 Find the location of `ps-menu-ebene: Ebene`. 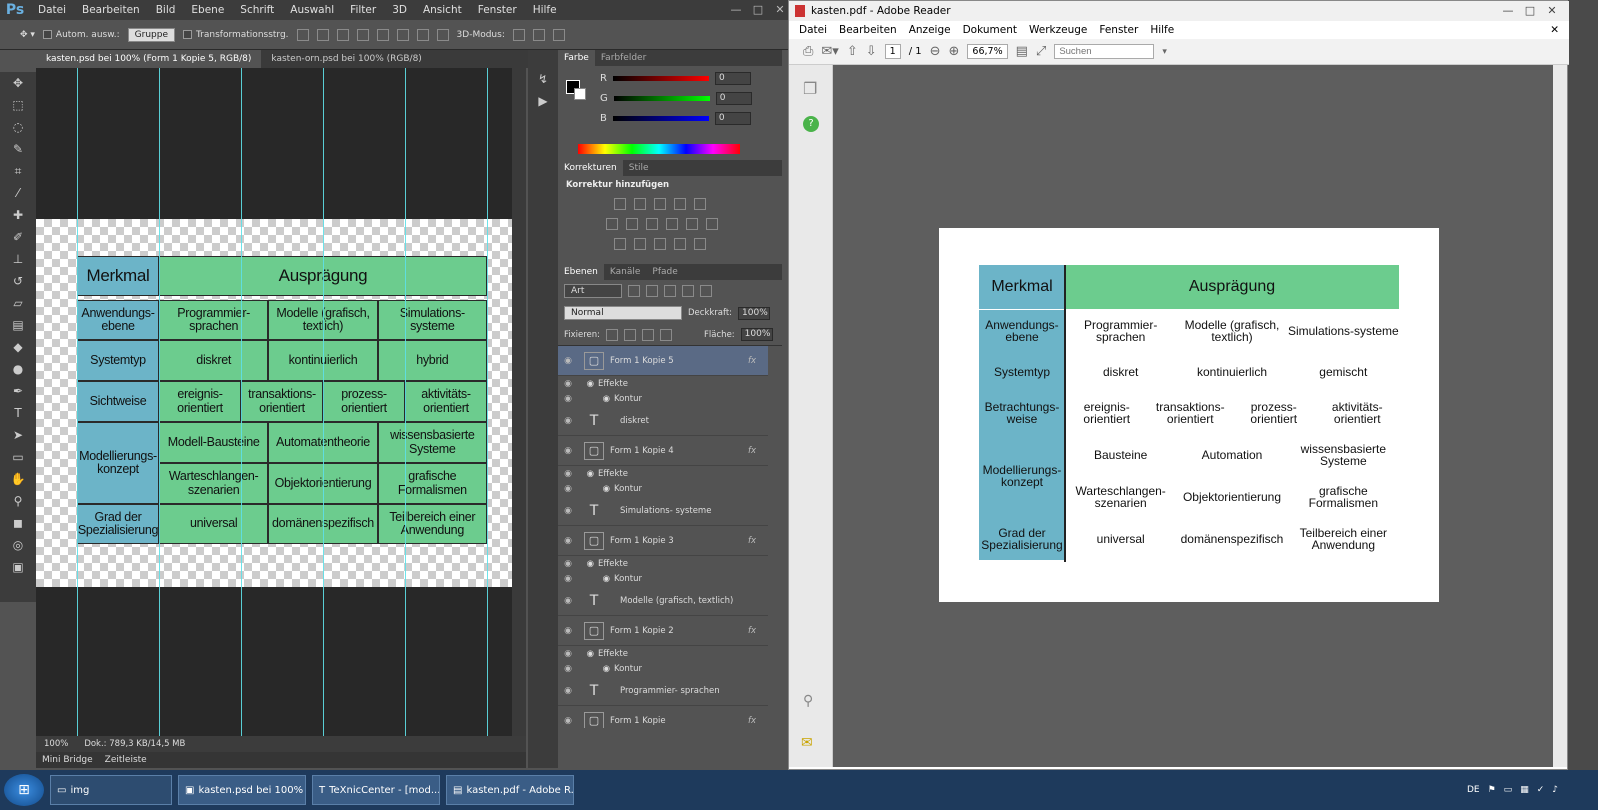

ps-menu-ebene: Ebene is located at coordinates (207, 10).